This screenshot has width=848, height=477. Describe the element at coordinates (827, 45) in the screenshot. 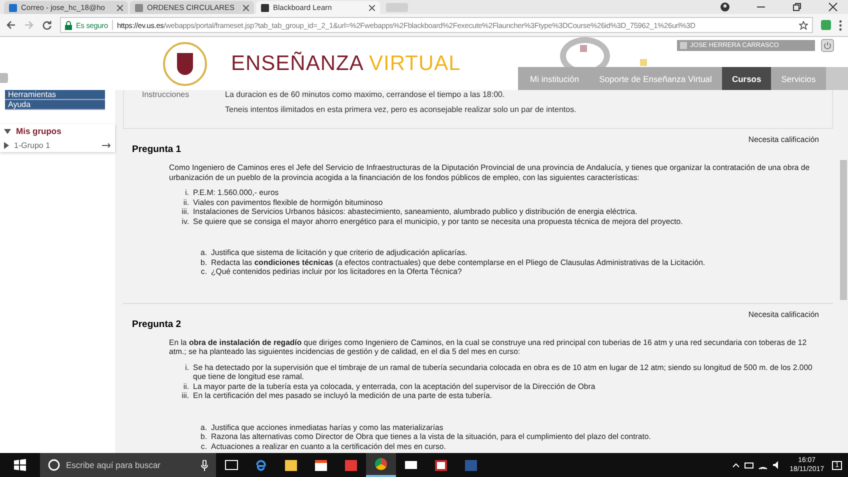

I see `logout-icon` at that location.